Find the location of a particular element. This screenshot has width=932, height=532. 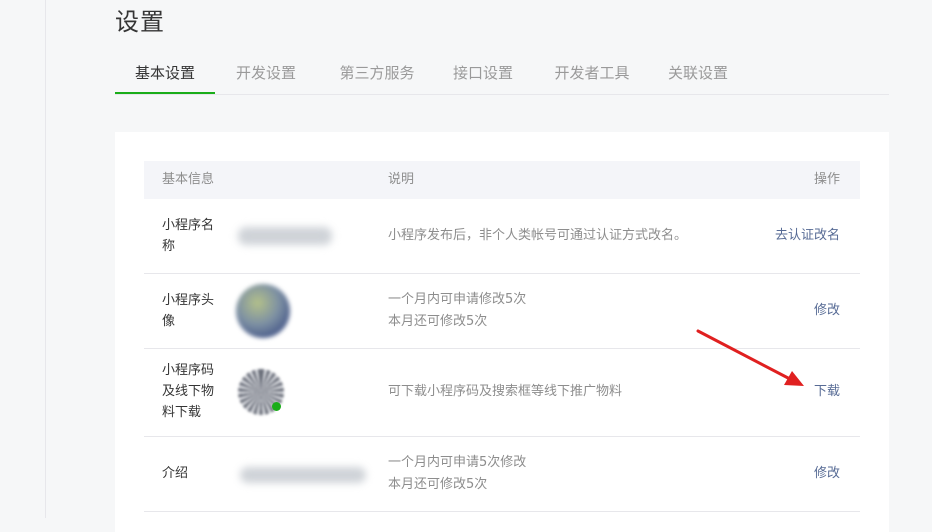

header-desc: 说明 is located at coordinates (401, 179).